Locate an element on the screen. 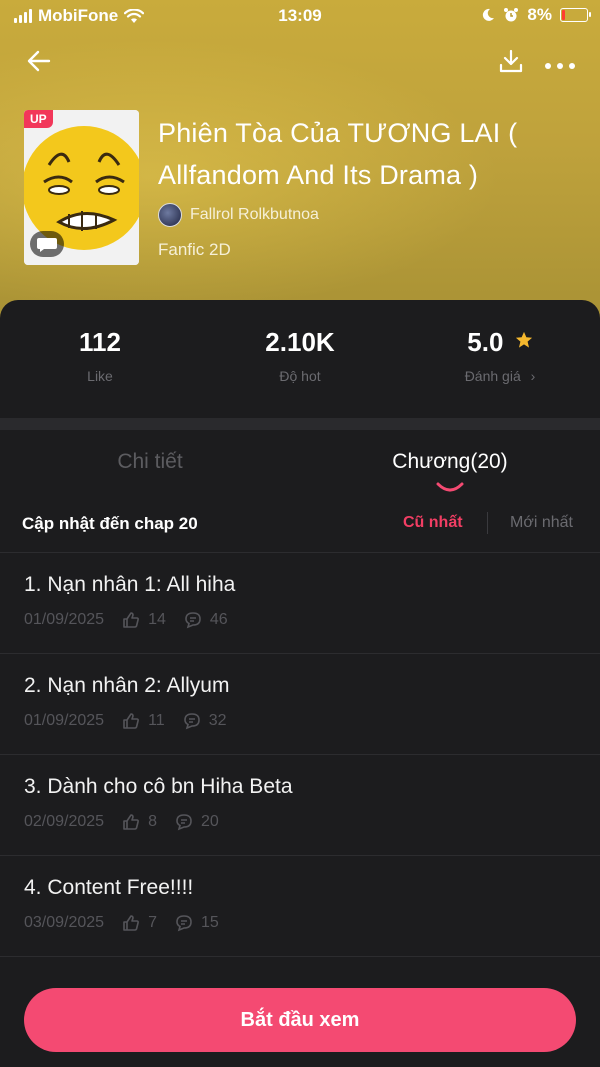 This screenshot has width=600, height=1067. chapter-comment-count: 32 is located at coordinates (217, 720).